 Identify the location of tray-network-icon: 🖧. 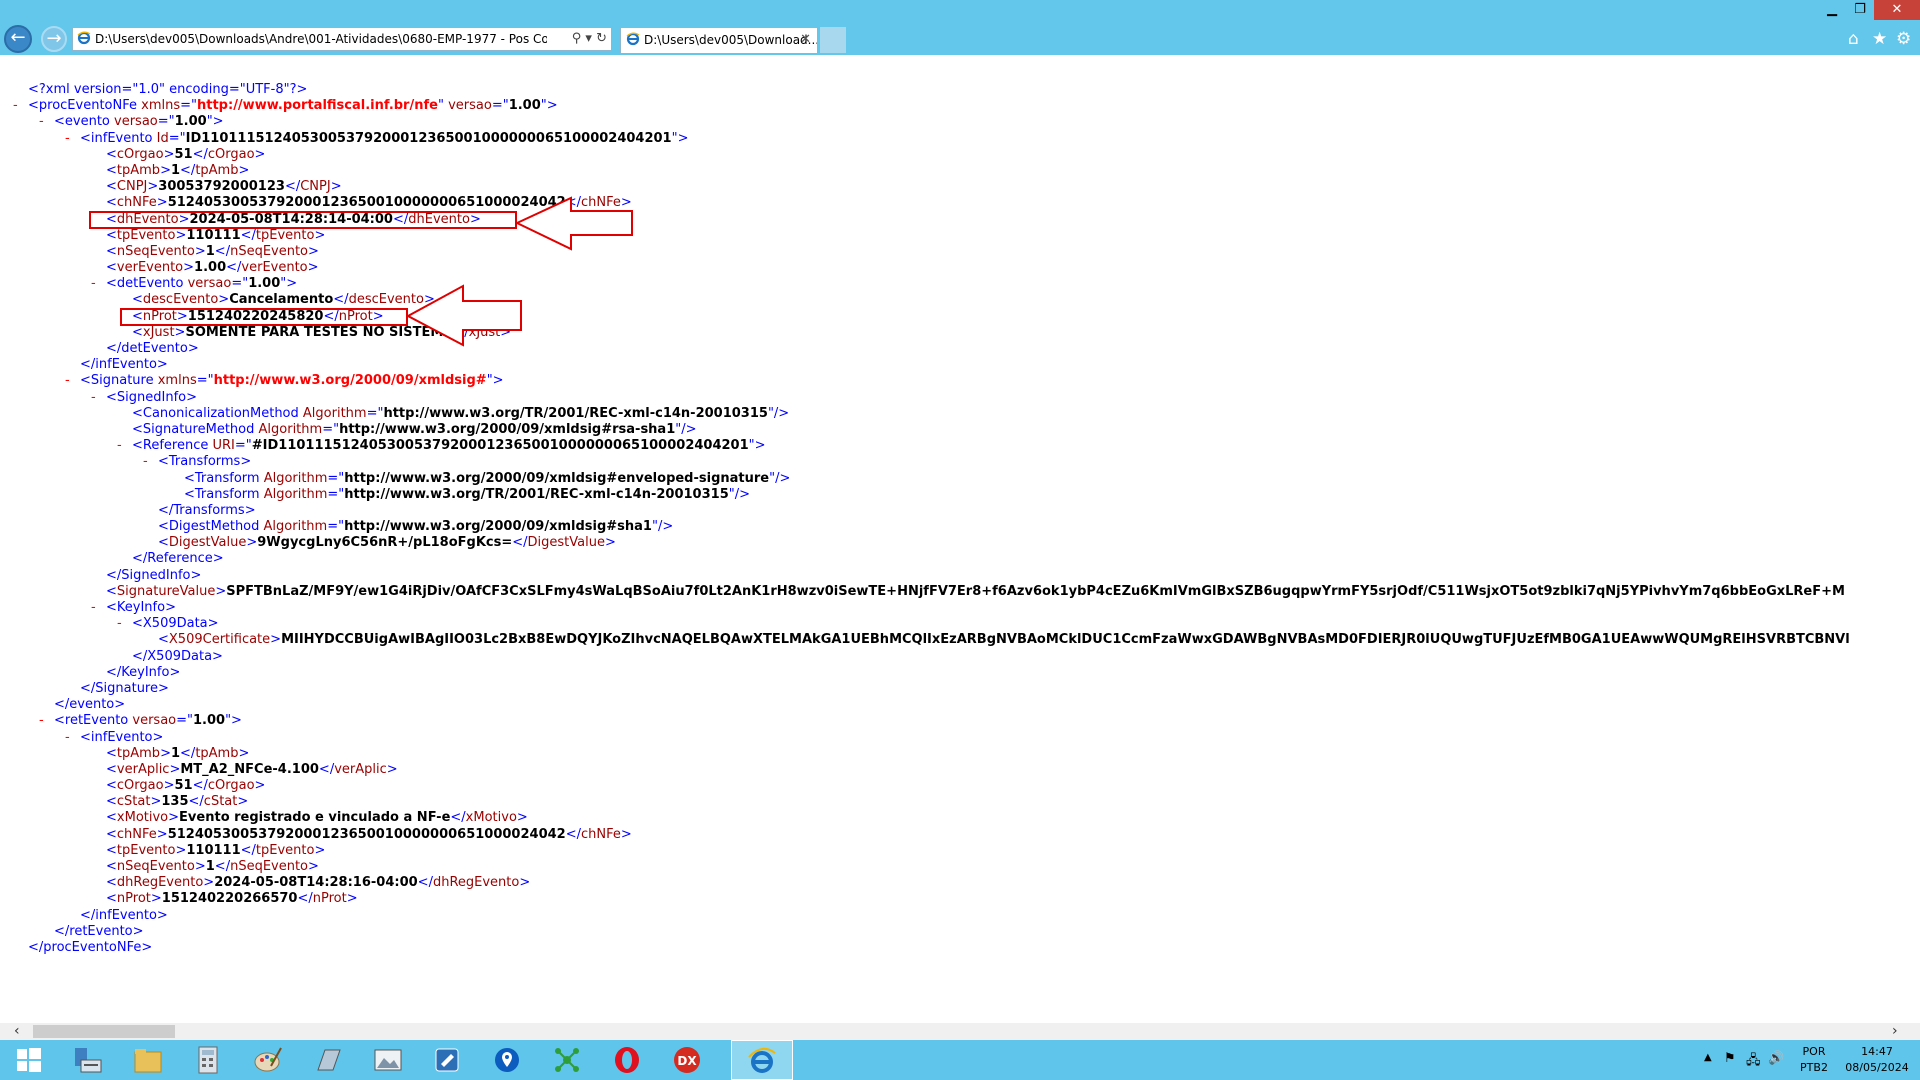
(1753, 1062).